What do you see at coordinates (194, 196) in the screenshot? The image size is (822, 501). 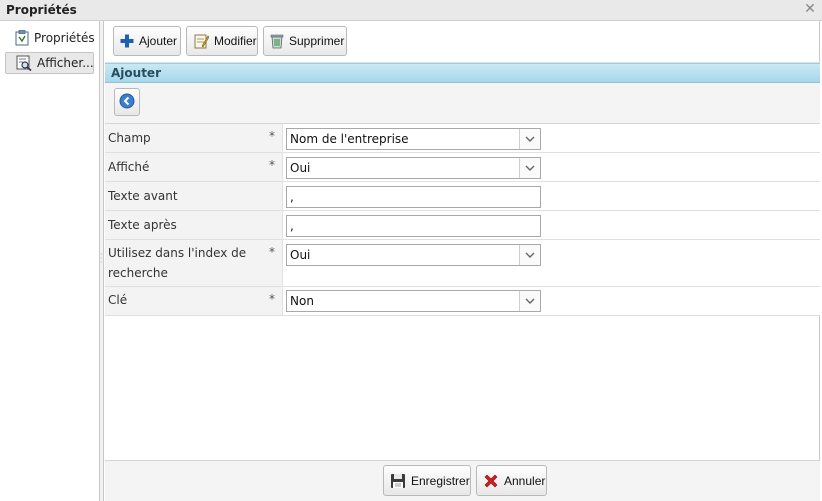 I see `label-cell: Texte avant` at bounding box center [194, 196].